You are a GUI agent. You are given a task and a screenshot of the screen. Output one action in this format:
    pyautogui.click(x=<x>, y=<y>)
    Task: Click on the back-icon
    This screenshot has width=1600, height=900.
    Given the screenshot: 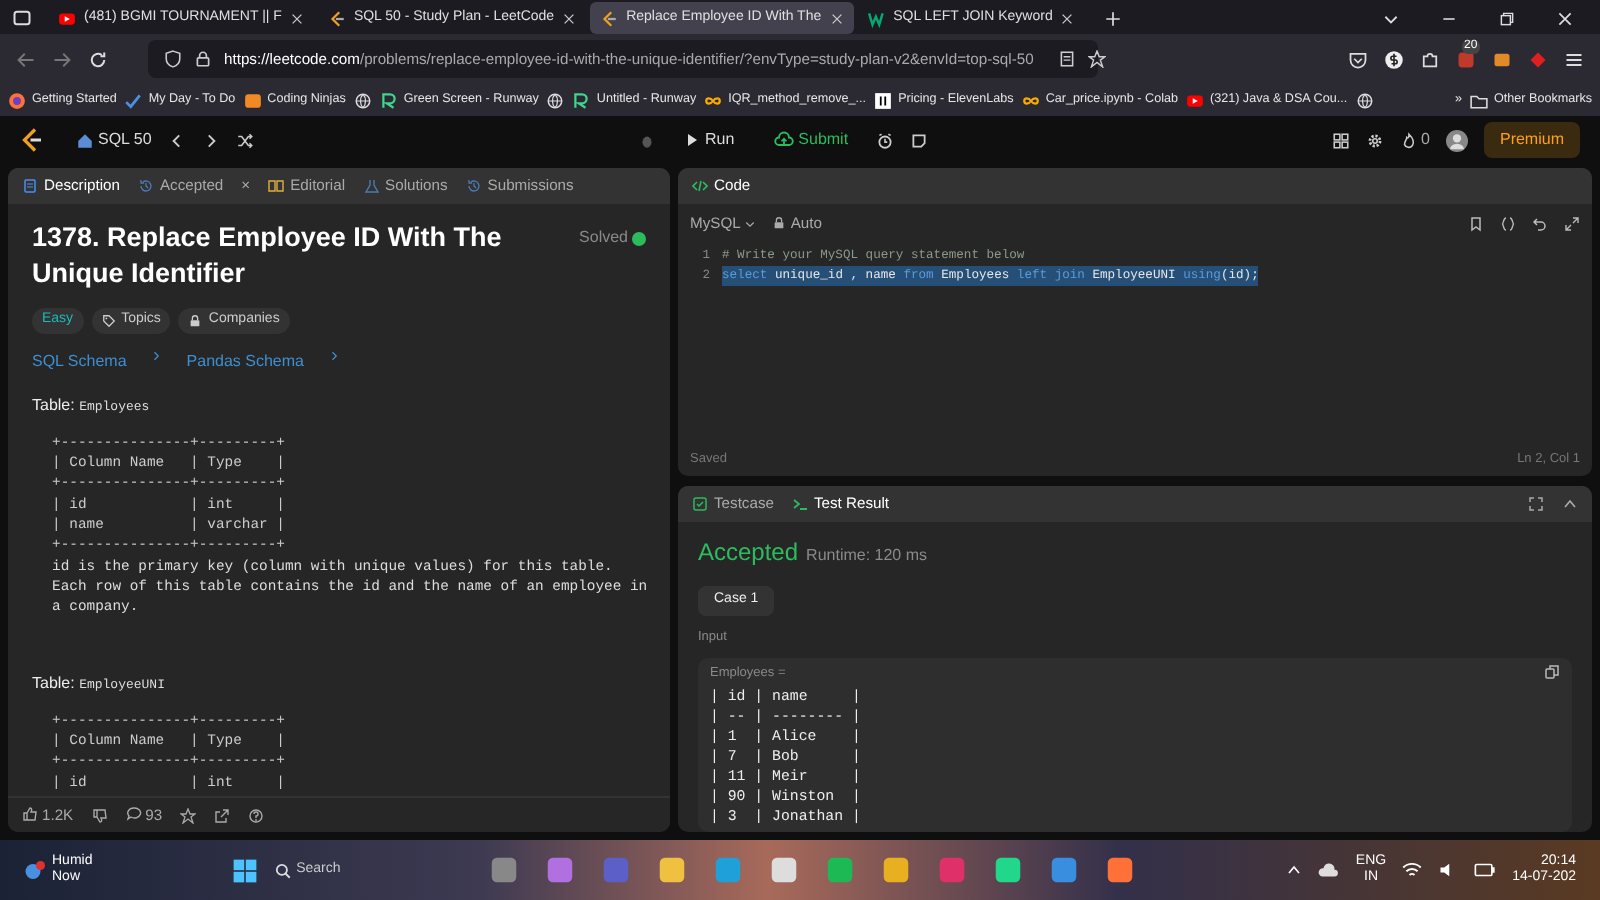 What is the action you would take?
    pyautogui.click(x=26, y=59)
    